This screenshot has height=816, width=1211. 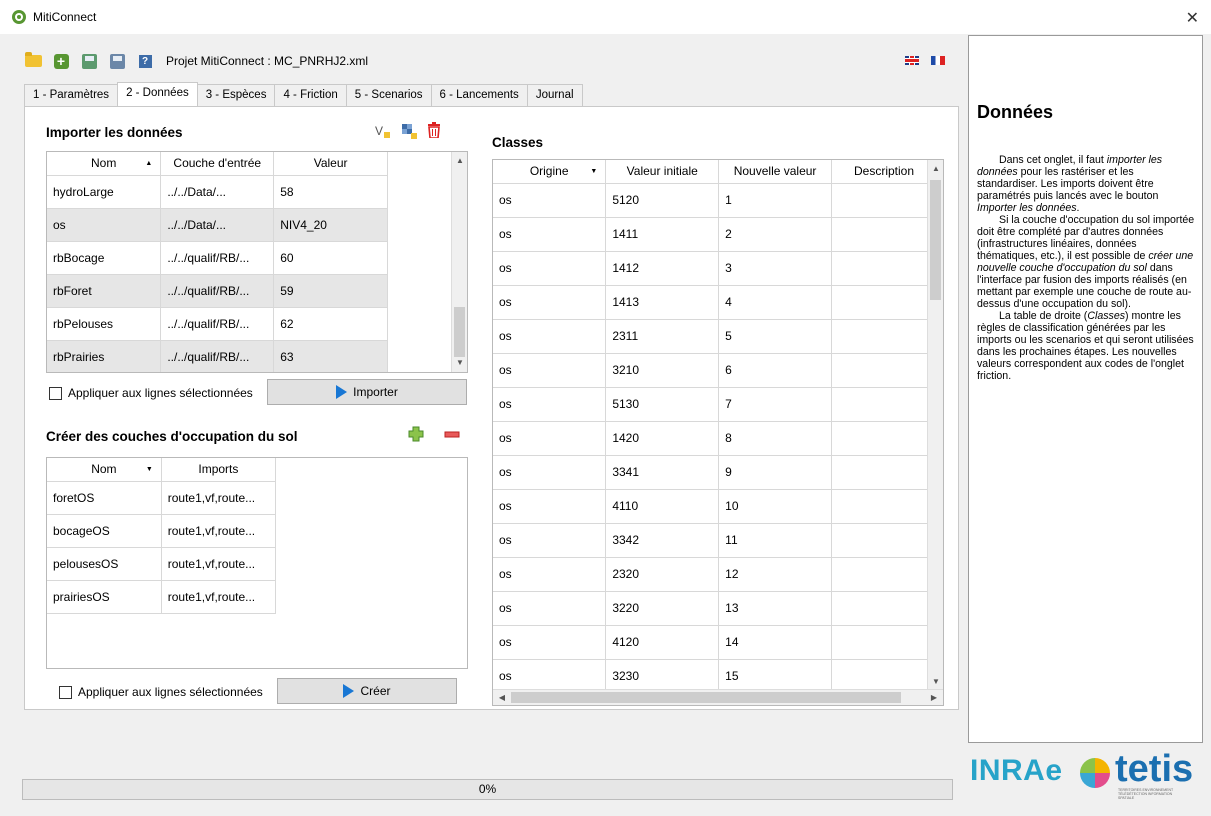 I want to click on vector-import-icon: V, so click(x=383, y=131).